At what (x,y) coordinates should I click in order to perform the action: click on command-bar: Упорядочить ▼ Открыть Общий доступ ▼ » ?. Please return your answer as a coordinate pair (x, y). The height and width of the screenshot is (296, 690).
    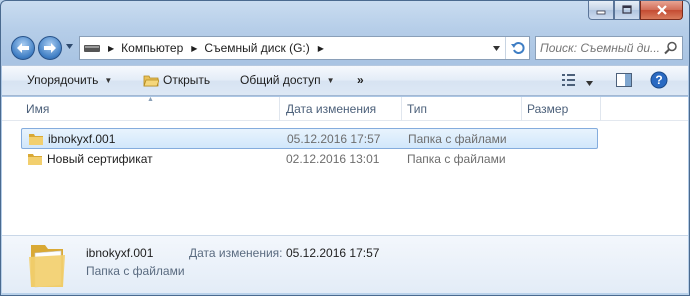
    Looking at the image, I should click on (345, 80).